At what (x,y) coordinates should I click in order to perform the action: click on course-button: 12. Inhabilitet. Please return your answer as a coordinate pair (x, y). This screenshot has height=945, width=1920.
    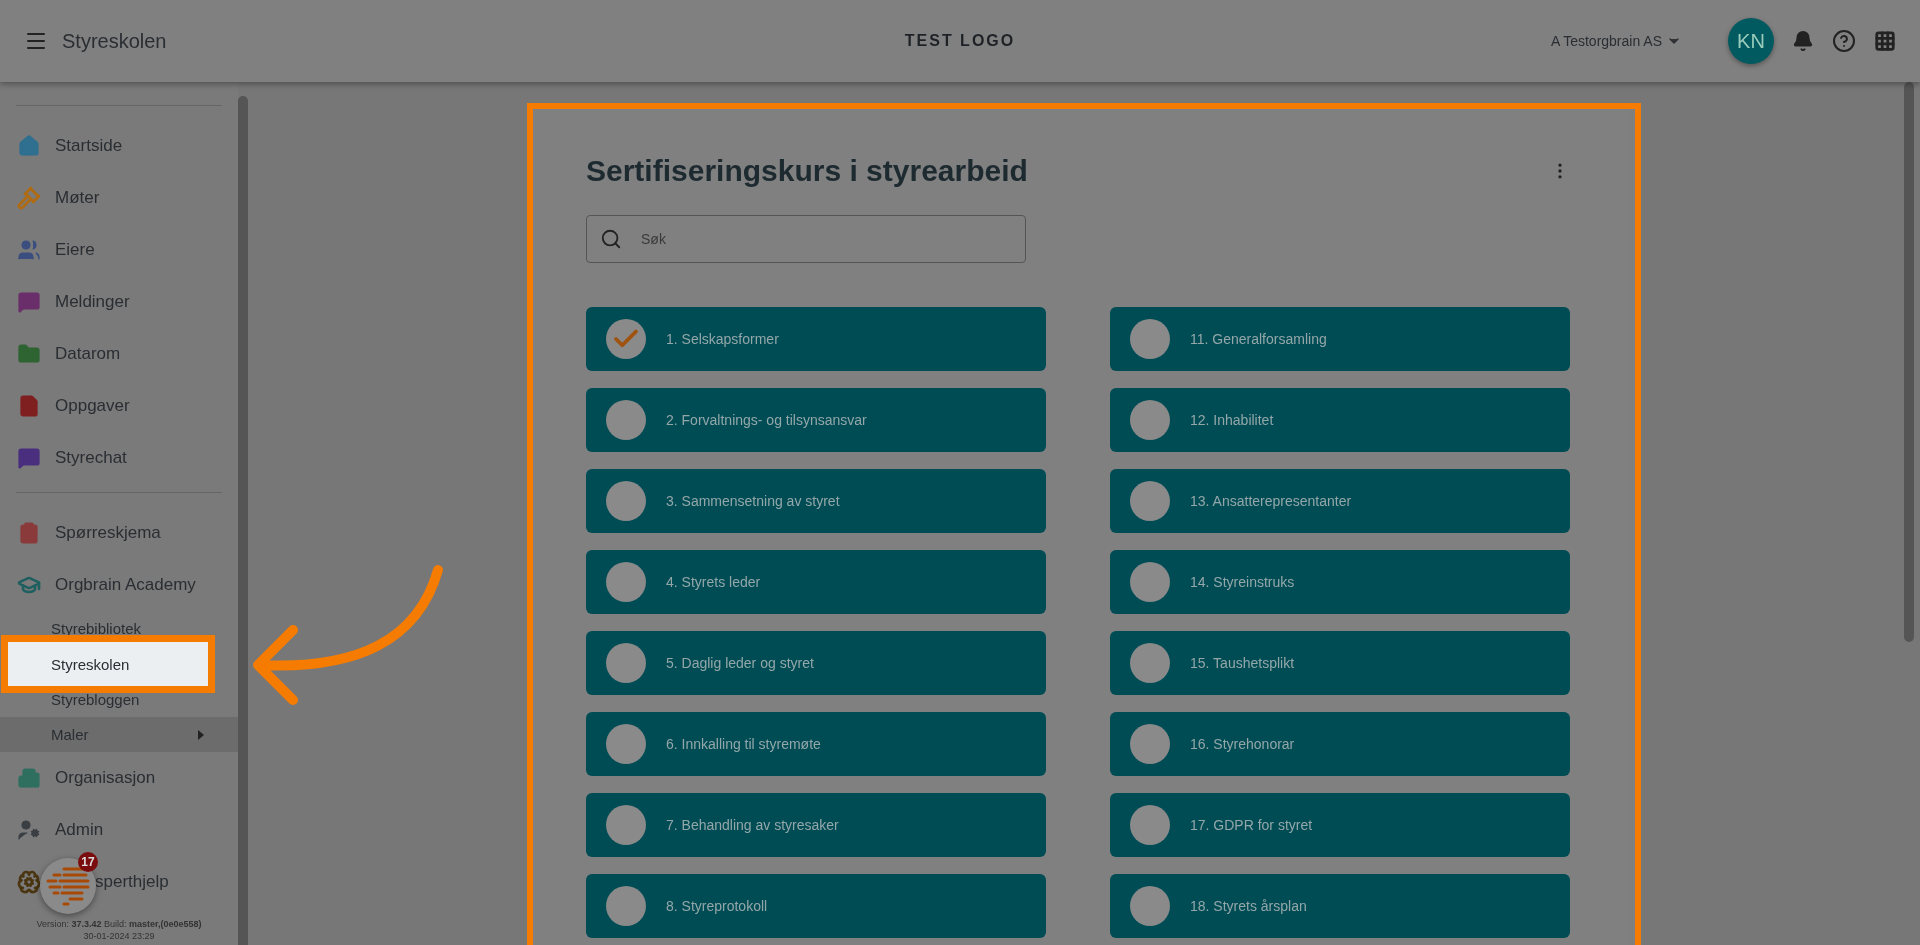
    Looking at the image, I should click on (1340, 420).